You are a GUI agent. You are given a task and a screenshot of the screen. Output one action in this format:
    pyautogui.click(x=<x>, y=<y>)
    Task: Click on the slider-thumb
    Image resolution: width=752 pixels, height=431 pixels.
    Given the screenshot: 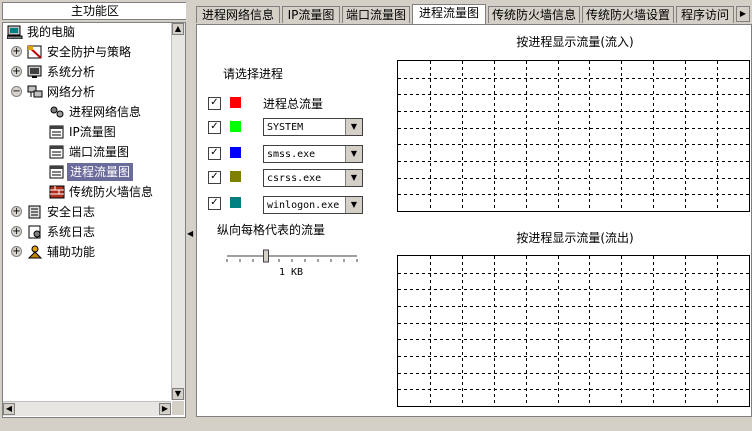 What is the action you would take?
    pyautogui.click(x=266, y=256)
    